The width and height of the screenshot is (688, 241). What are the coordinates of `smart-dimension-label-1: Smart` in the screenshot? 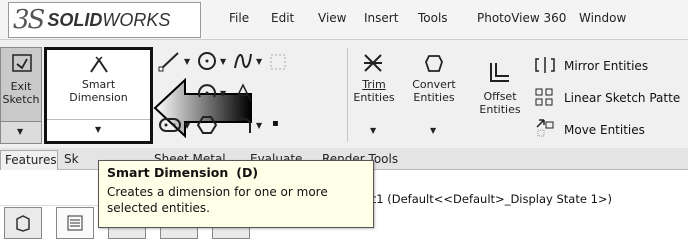 It's located at (98, 84).